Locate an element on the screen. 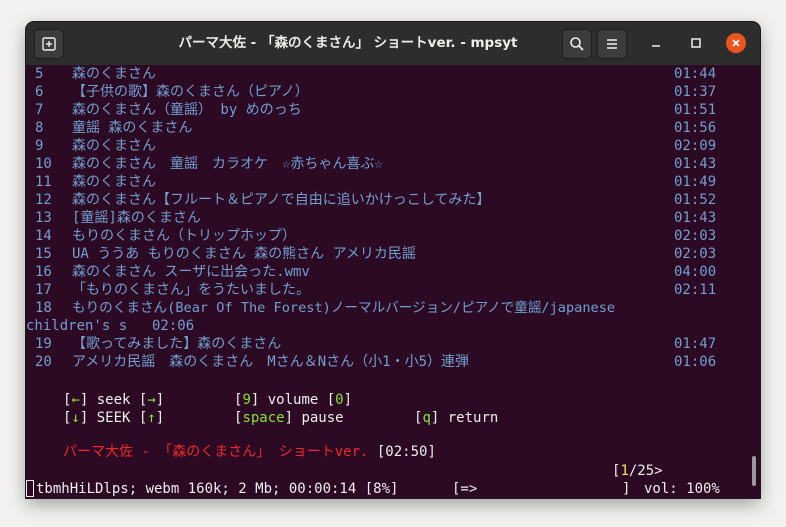 The image size is (786, 527). item-number: 9 is located at coordinates (39, 146).